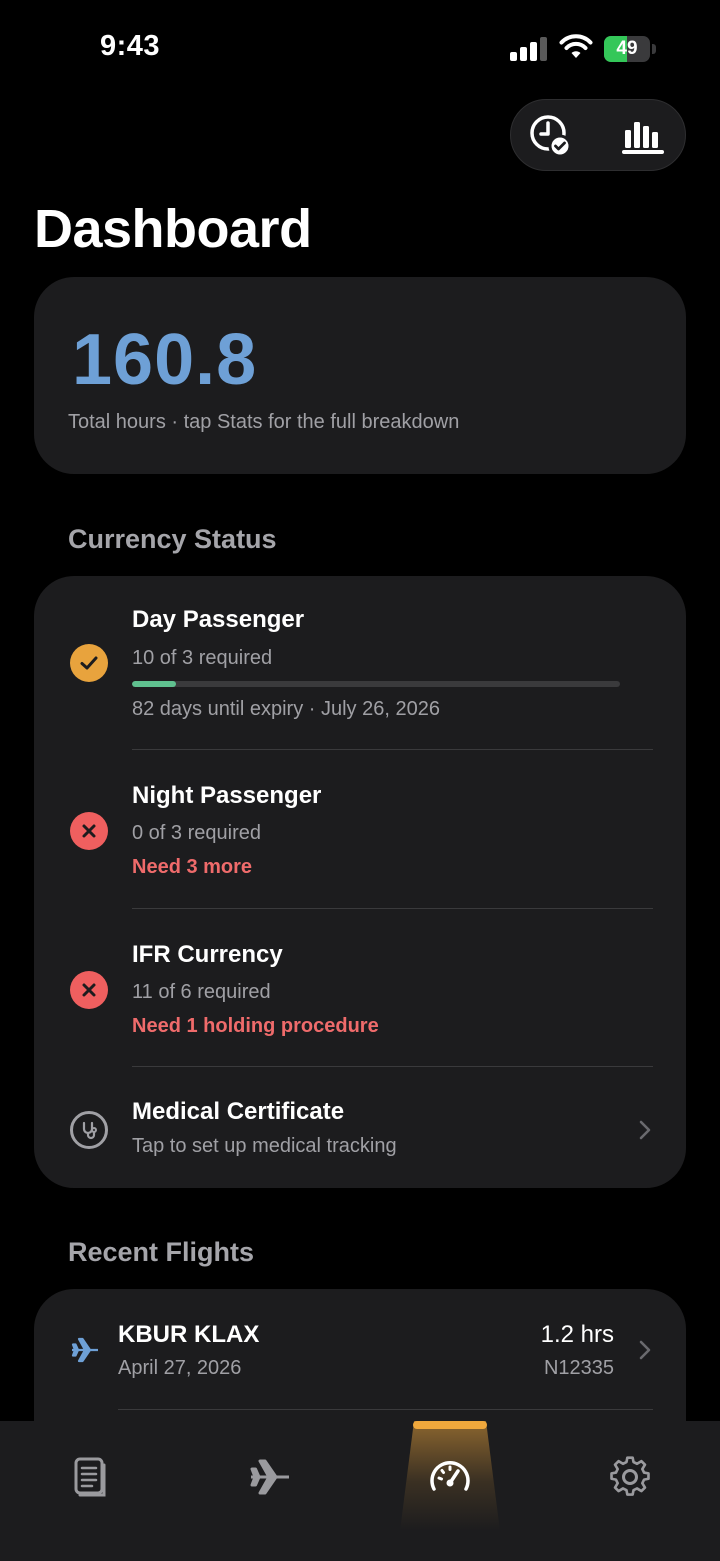 This screenshot has width=720, height=1561. What do you see at coordinates (255, 1026) in the screenshot?
I see `currency-warning: Need 1 holding procedure` at bounding box center [255, 1026].